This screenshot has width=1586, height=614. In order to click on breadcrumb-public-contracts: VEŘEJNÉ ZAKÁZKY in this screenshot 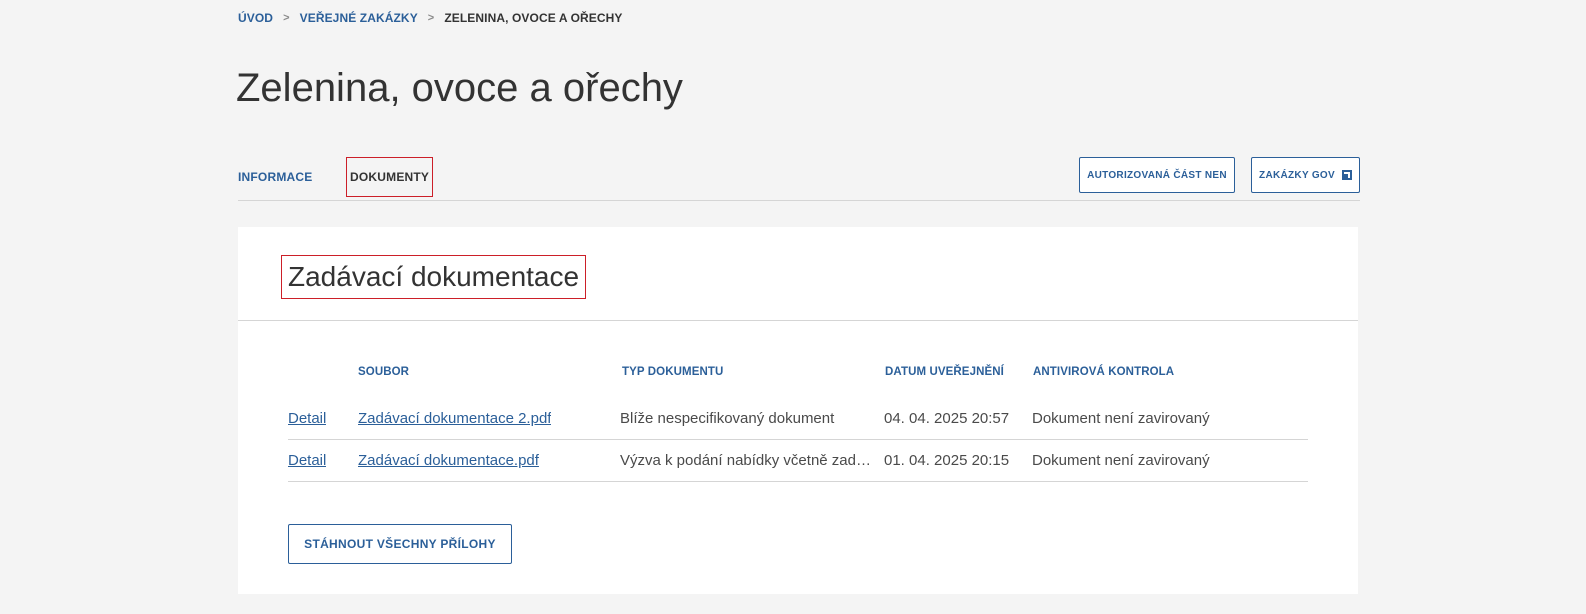, I will do `click(359, 18)`.